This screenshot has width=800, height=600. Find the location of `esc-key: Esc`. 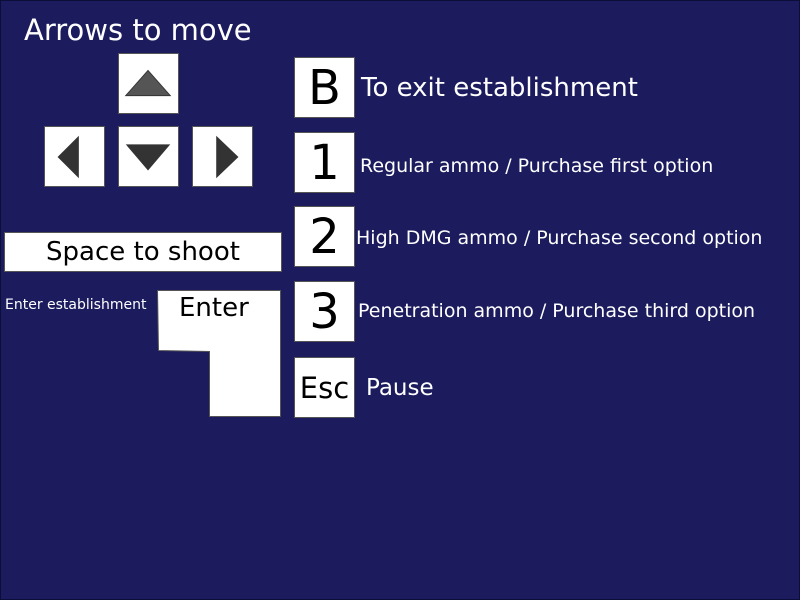

esc-key: Esc is located at coordinates (324, 387).